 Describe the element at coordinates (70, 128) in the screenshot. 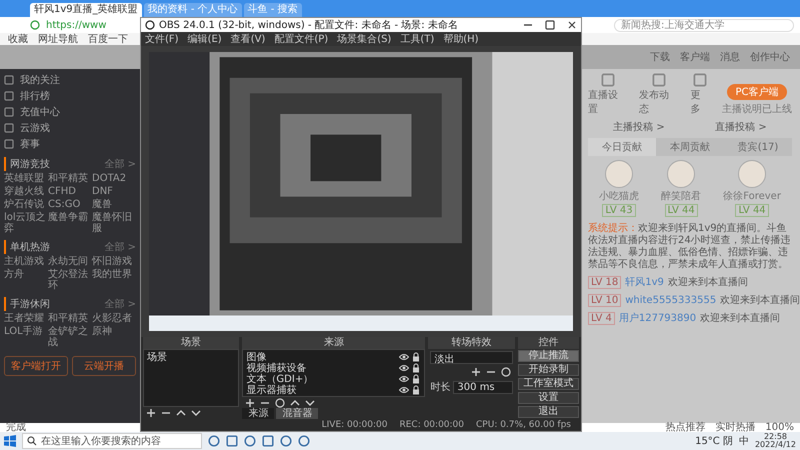

I see `sidebar-item: 云游戏` at that location.